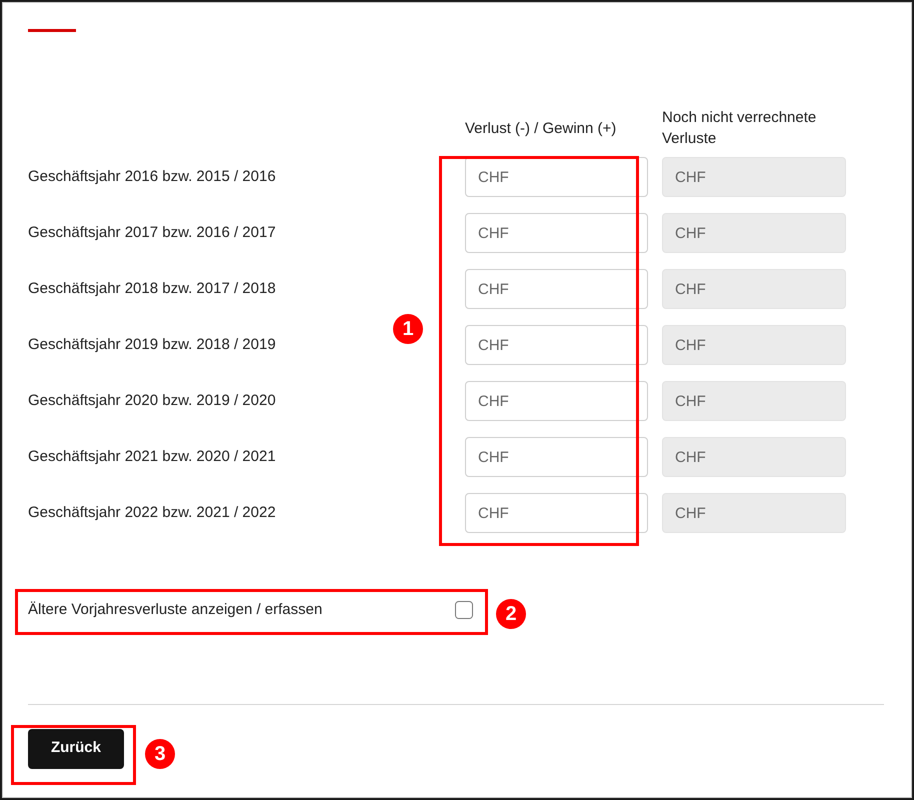 This screenshot has width=914, height=800. Describe the element at coordinates (541, 128) in the screenshot. I see `column-header: Verlust (-) / Gewinn (+)` at that location.